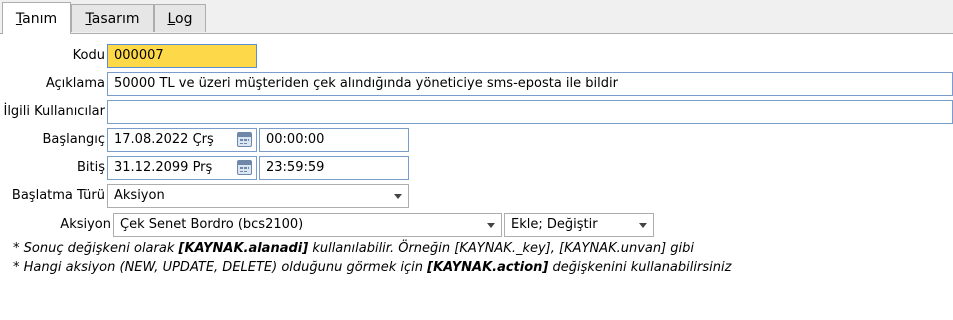 This screenshot has width=953, height=320. I want to click on tab-log-mnemonic: L, so click(171, 19).